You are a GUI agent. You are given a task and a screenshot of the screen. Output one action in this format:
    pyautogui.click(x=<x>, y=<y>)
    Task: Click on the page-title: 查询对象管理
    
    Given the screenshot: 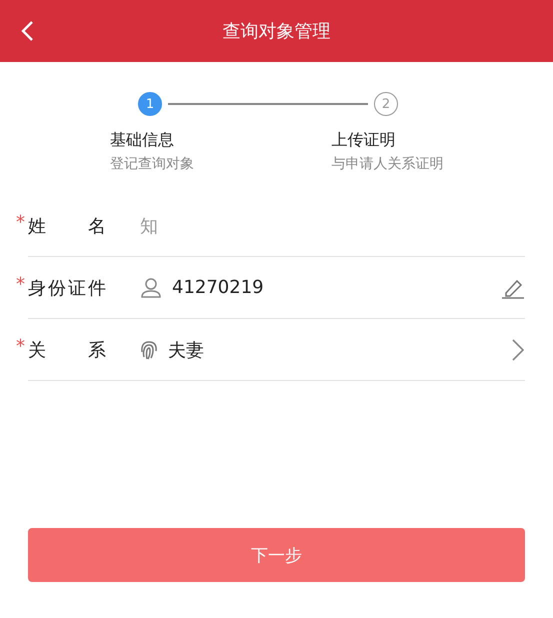 What is the action you would take?
    pyautogui.click(x=276, y=31)
    